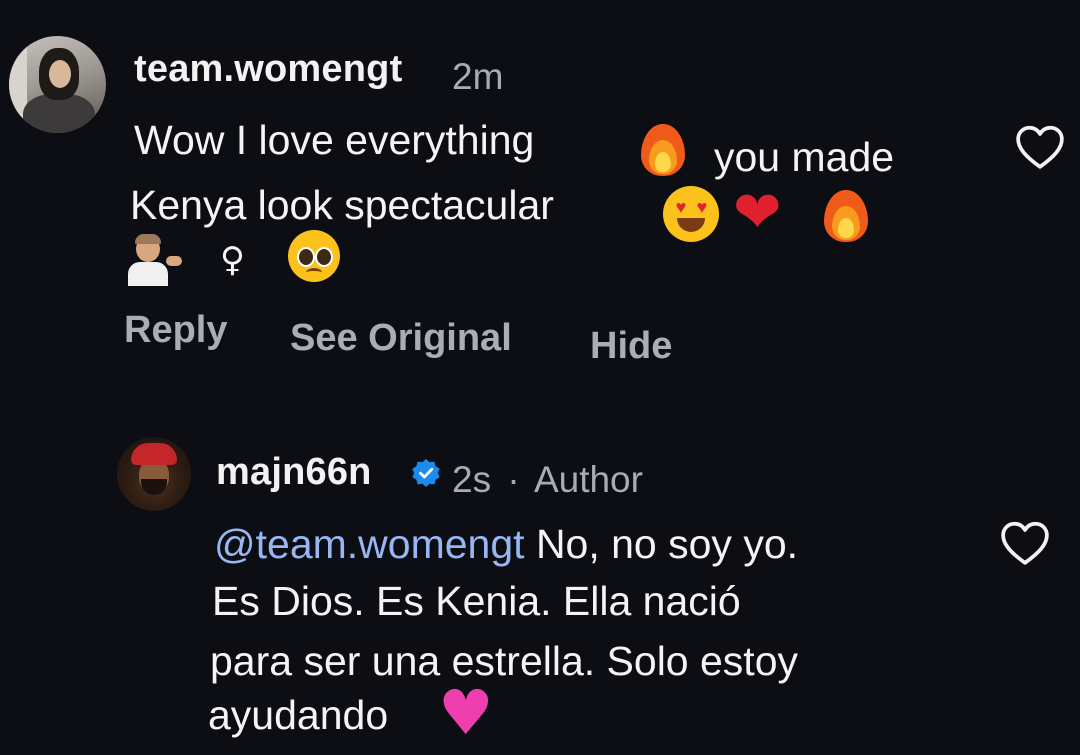  Describe the element at coordinates (476, 601) in the screenshot. I see `comment-text-line: Es Dios. Es Kenia. Ella nació` at that location.